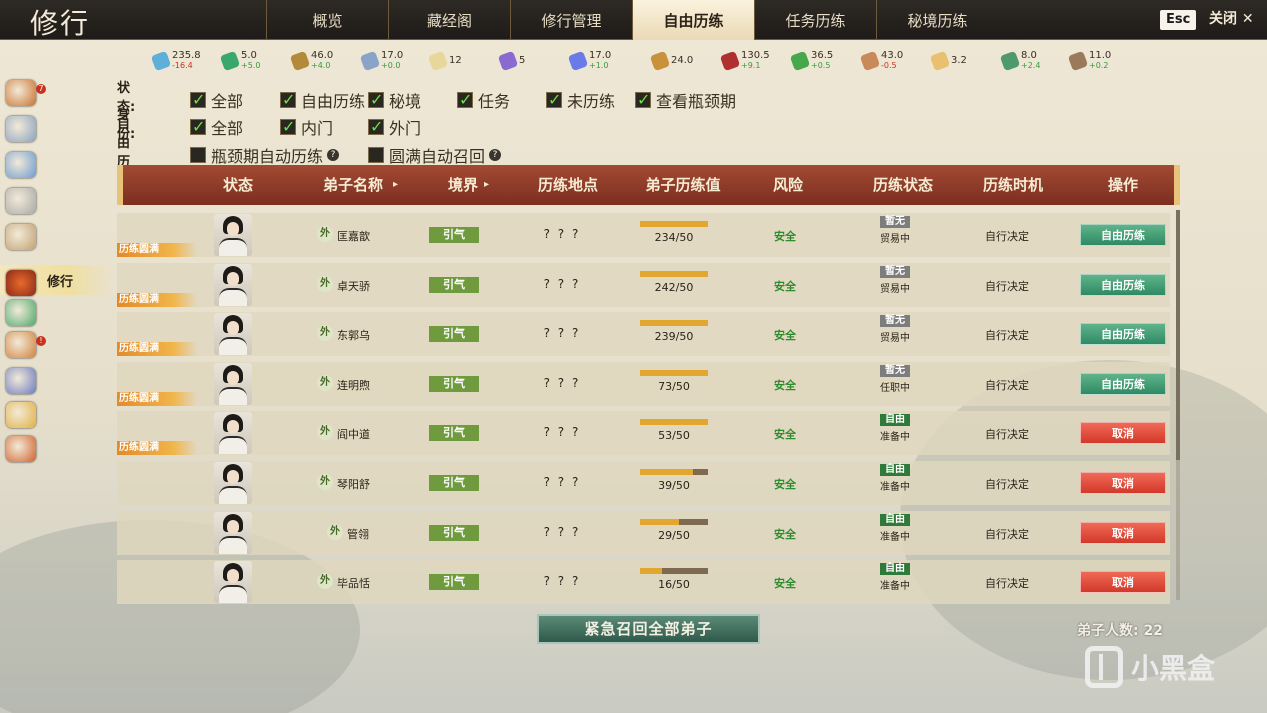 Image resolution: width=1267 pixels, height=713 pixels. What do you see at coordinates (463, 185) in the screenshot?
I see `column-header: 境界 ▸` at bounding box center [463, 185].